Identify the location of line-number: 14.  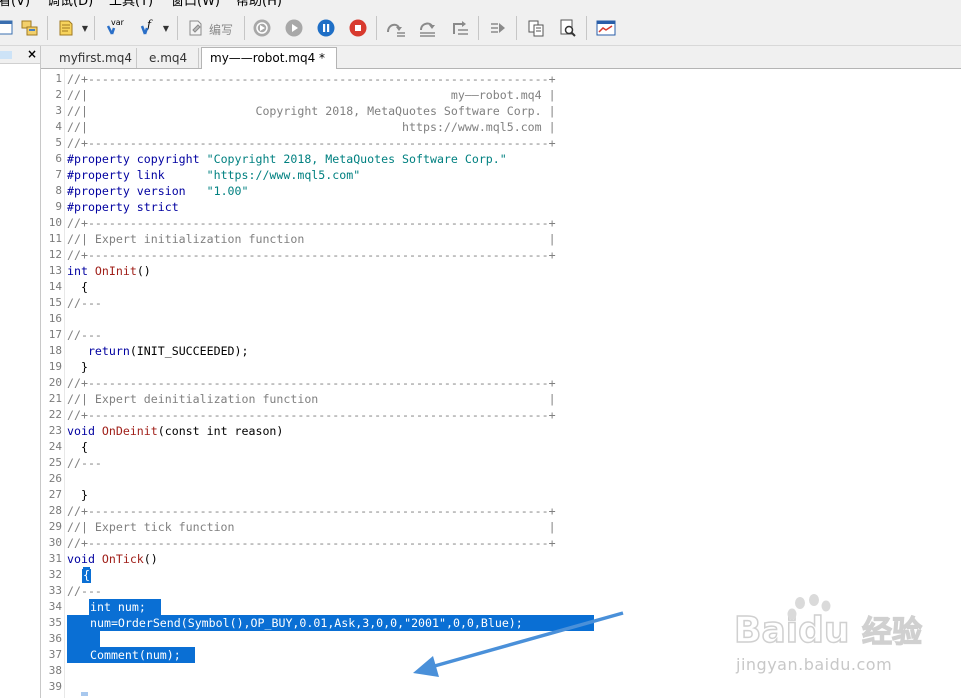
(55, 286).